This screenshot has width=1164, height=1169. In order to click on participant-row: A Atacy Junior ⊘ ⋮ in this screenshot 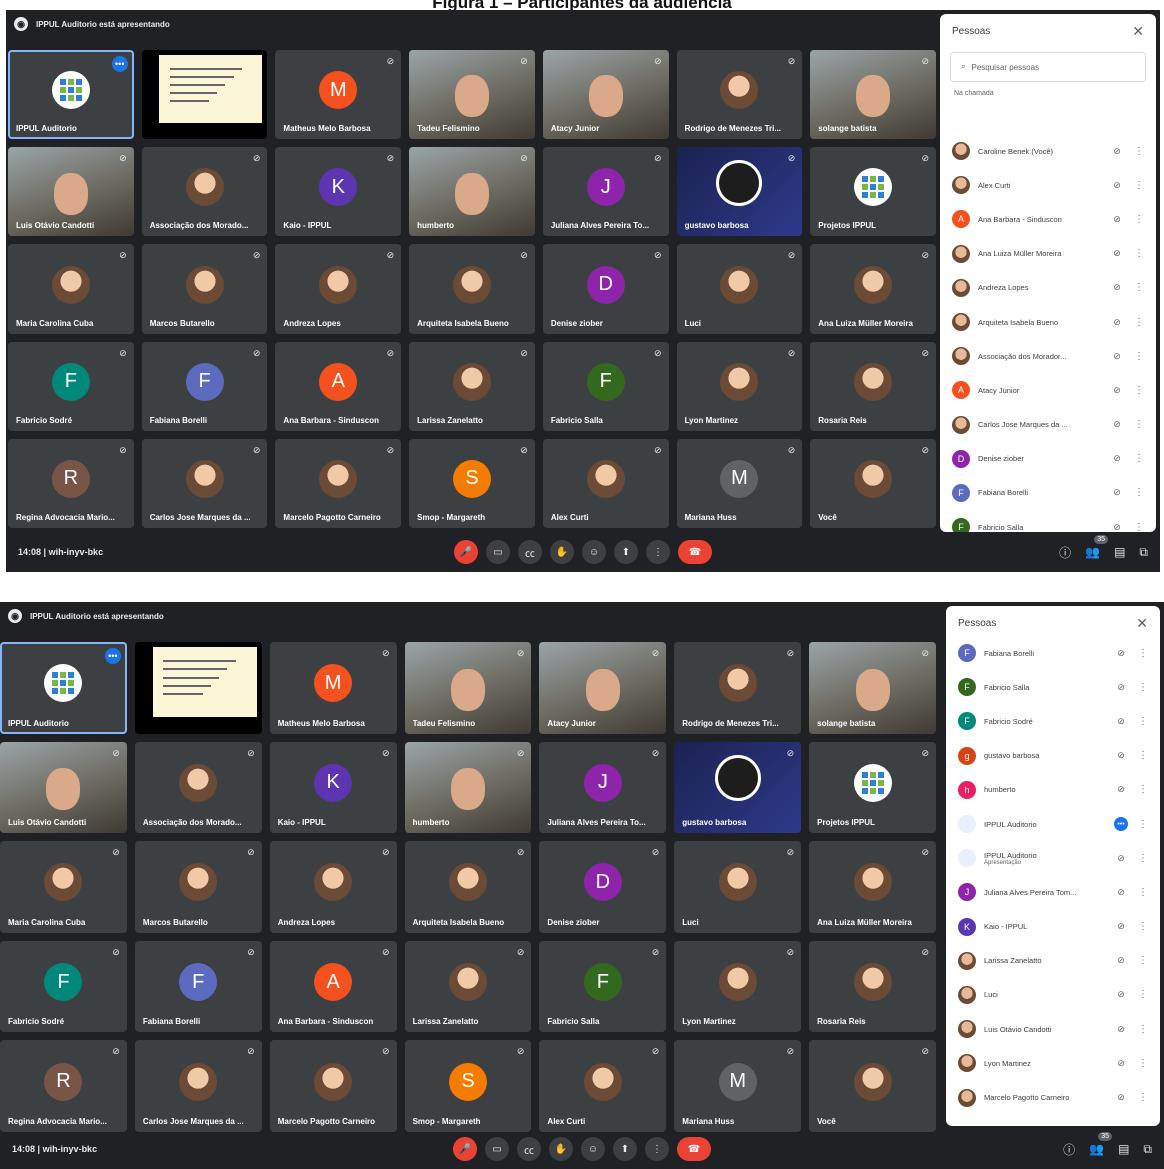, I will do `click(1048, 390)`.